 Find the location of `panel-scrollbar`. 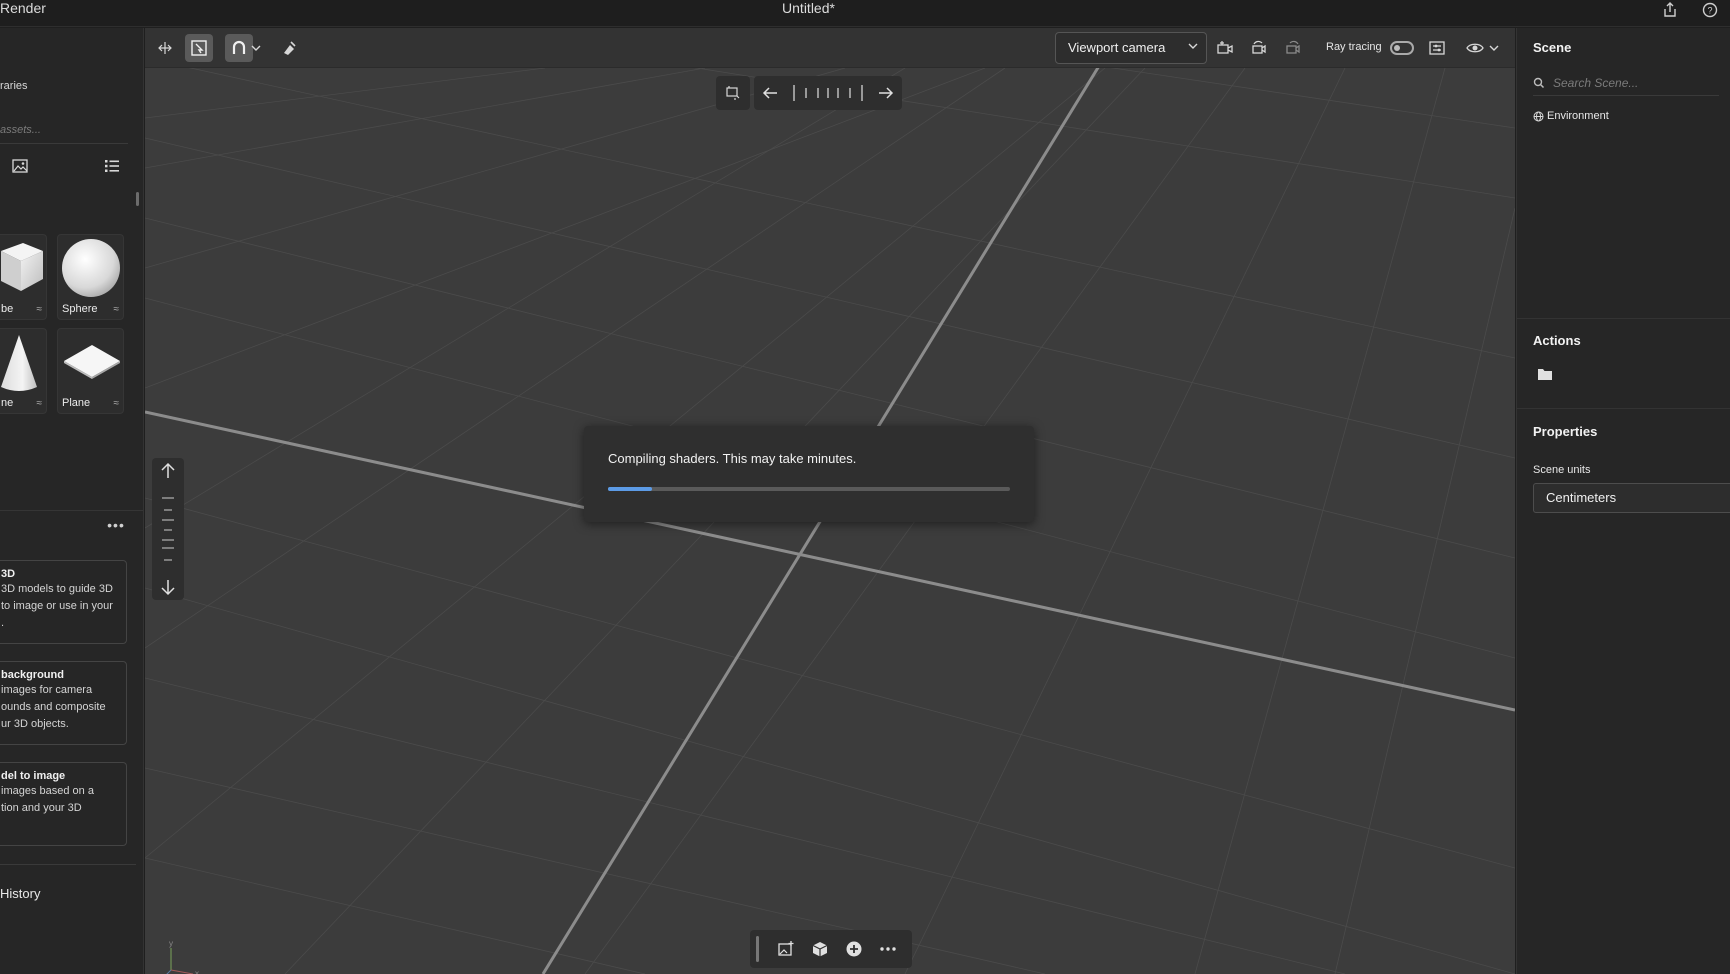

panel-scrollbar is located at coordinates (137, 199).